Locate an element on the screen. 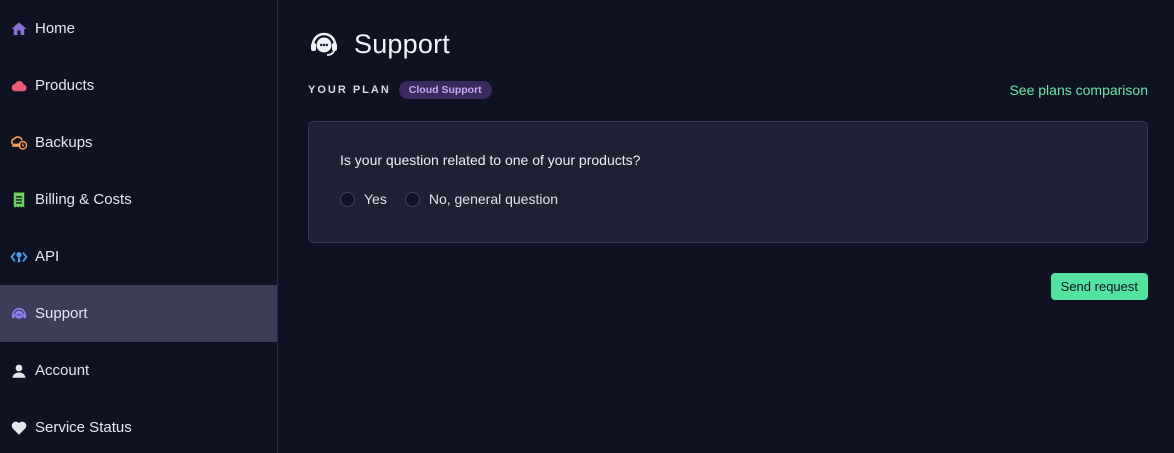  page-header: Support is located at coordinates (379, 44).